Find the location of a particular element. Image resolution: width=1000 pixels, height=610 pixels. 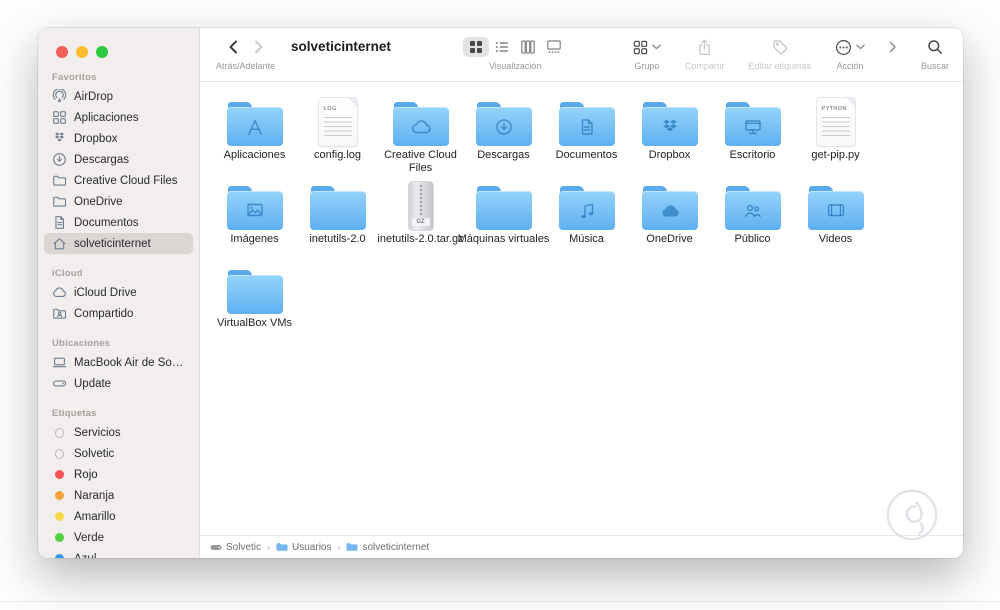

path-bar: Solvetic › Usuarios › solveticinternet is located at coordinates (581, 546).